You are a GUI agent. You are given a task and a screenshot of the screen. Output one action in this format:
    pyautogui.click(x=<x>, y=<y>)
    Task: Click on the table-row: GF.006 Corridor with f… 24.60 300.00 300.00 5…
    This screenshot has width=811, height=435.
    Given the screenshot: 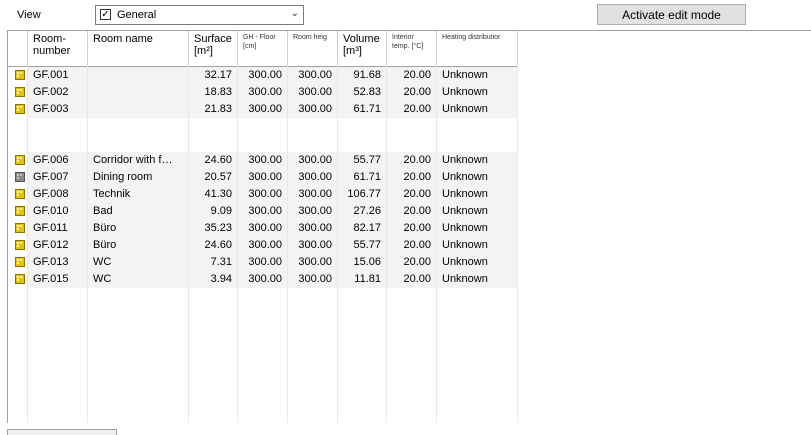 What is the action you would take?
    pyautogui.click(x=263, y=160)
    